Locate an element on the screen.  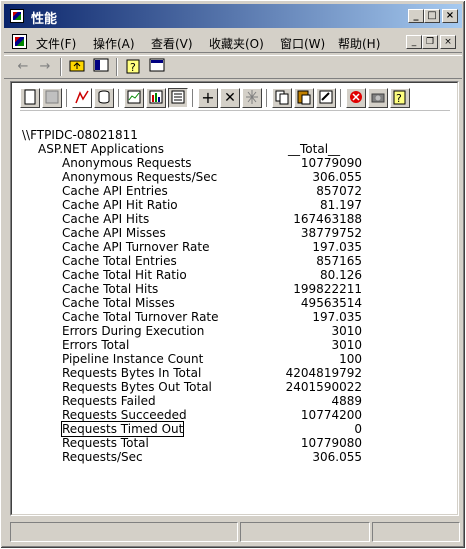
status-bar is located at coordinates (233, 532).